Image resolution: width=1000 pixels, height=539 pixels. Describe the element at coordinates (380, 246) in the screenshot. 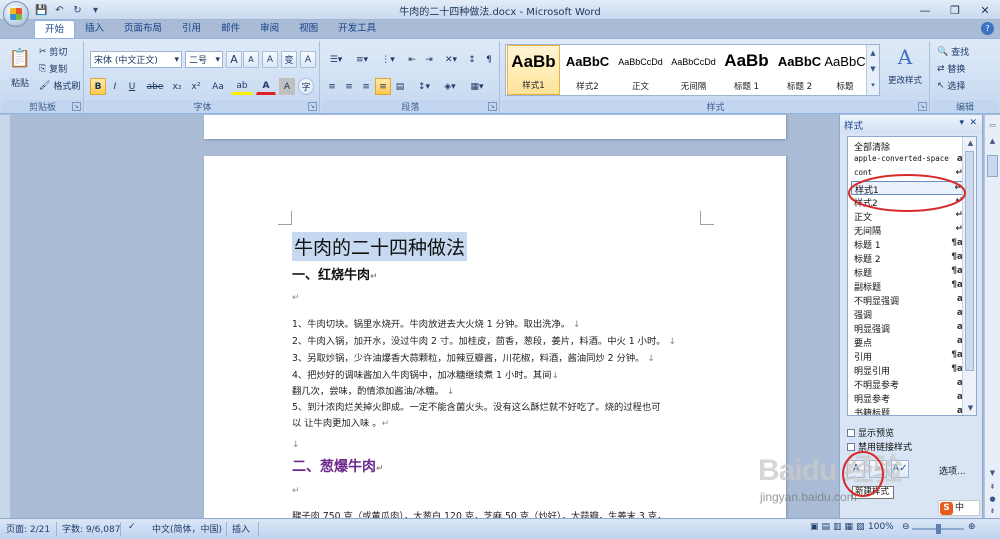

I see `document-title: 牛肉的二十四种做法` at that location.